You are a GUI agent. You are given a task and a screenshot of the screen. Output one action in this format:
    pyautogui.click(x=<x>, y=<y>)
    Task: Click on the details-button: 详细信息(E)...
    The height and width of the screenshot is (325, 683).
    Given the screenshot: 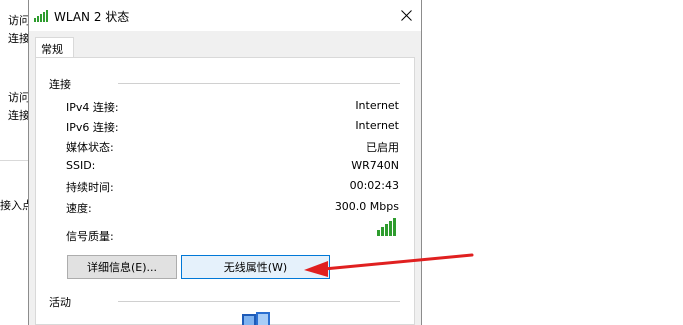 What is the action you would take?
    pyautogui.click(x=122, y=267)
    